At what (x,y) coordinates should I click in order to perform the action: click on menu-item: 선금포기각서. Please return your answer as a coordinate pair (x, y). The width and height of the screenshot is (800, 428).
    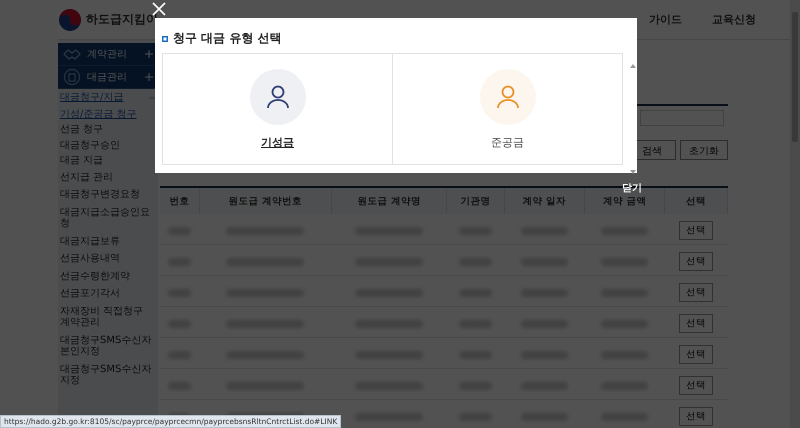
    Looking at the image, I should click on (108, 293).